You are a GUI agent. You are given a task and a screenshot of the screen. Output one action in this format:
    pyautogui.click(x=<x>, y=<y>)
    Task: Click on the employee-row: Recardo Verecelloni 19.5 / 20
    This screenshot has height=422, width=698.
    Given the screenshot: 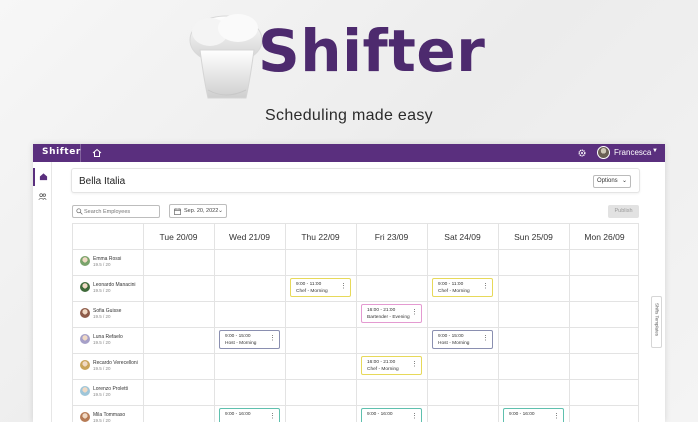 What is the action you would take?
    pyautogui.click(x=107, y=366)
    